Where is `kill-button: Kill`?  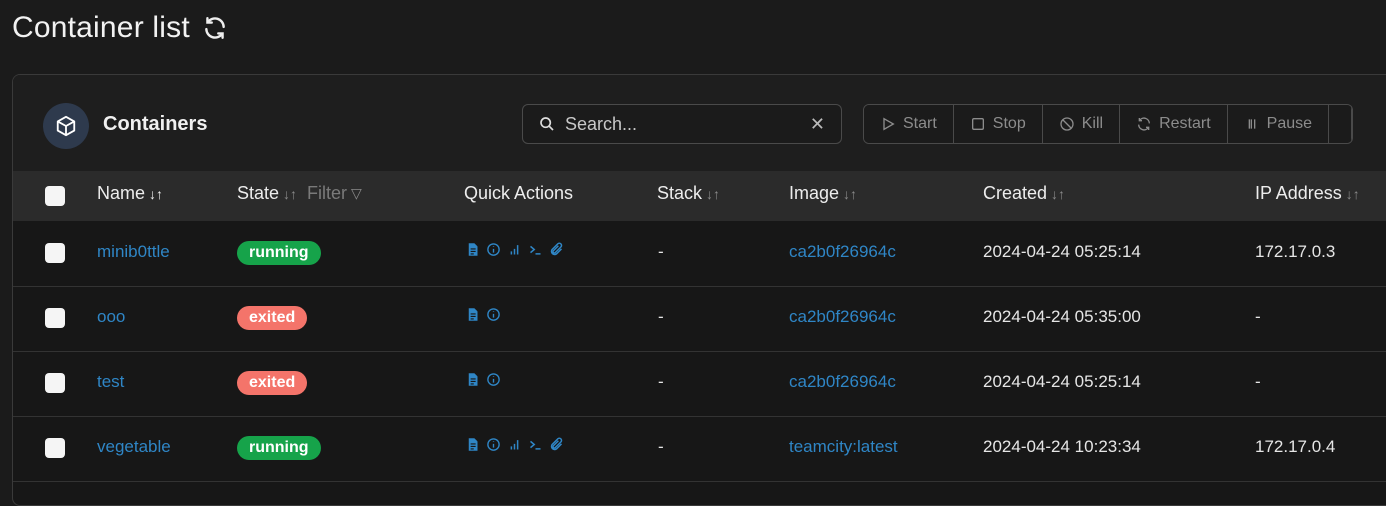
kill-button: Kill is located at coordinates (1081, 124).